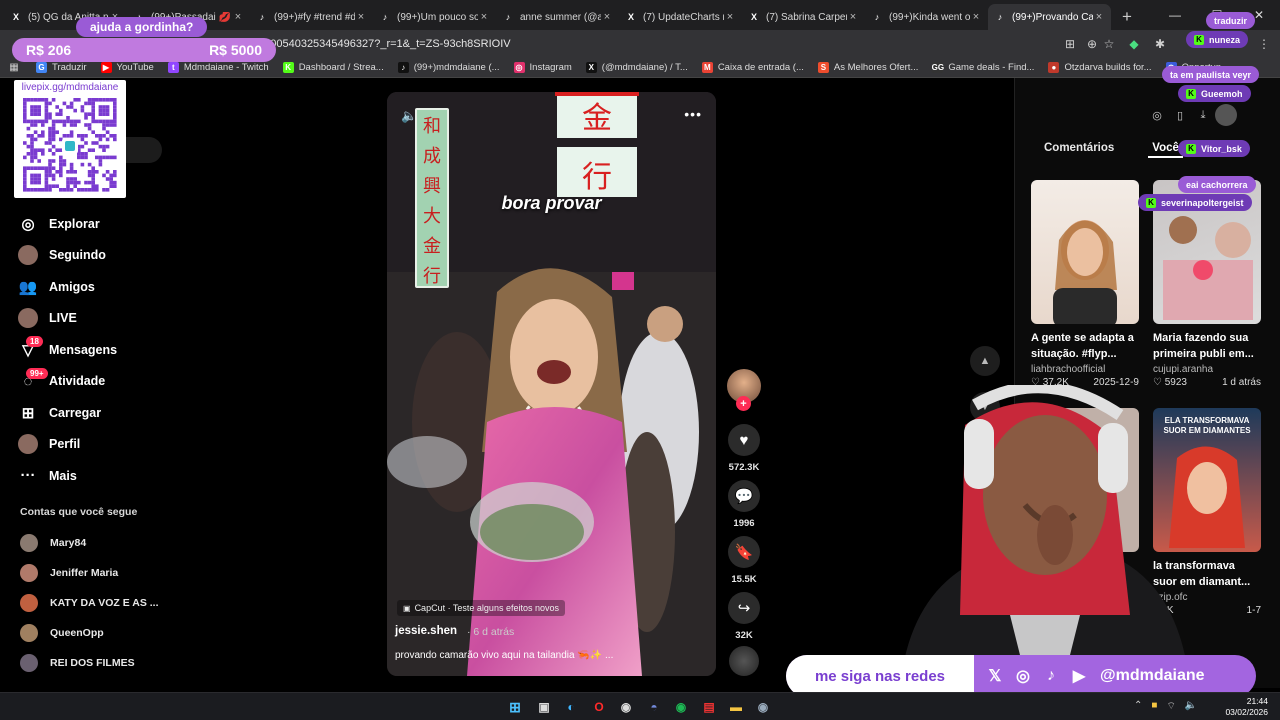 Image resolution: width=1280 pixels, height=720 pixels. What do you see at coordinates (763, 707) in the screenshot?
I see `steam-icon: ◉` at bounding box center [763, 707].